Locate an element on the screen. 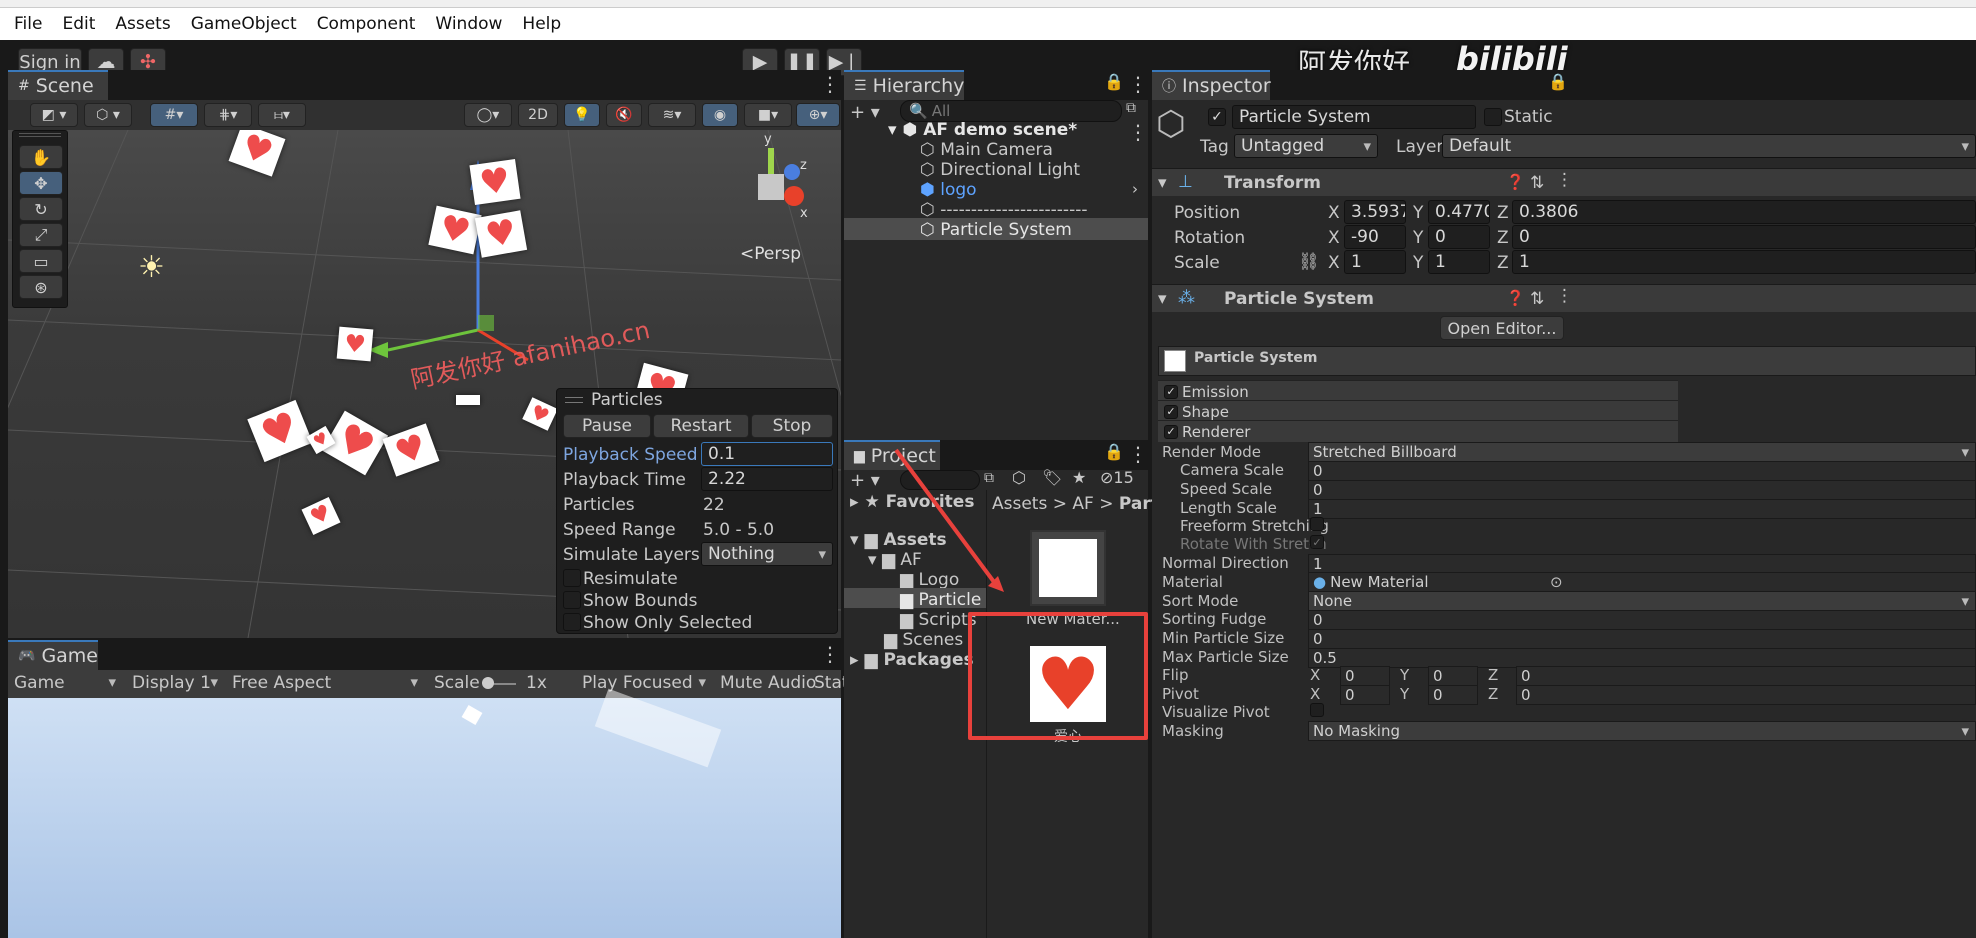 Image resolution: width=1976 pixels, height=938 pixels. object-name-field: Particle System is located at coordinates (1354, 117).